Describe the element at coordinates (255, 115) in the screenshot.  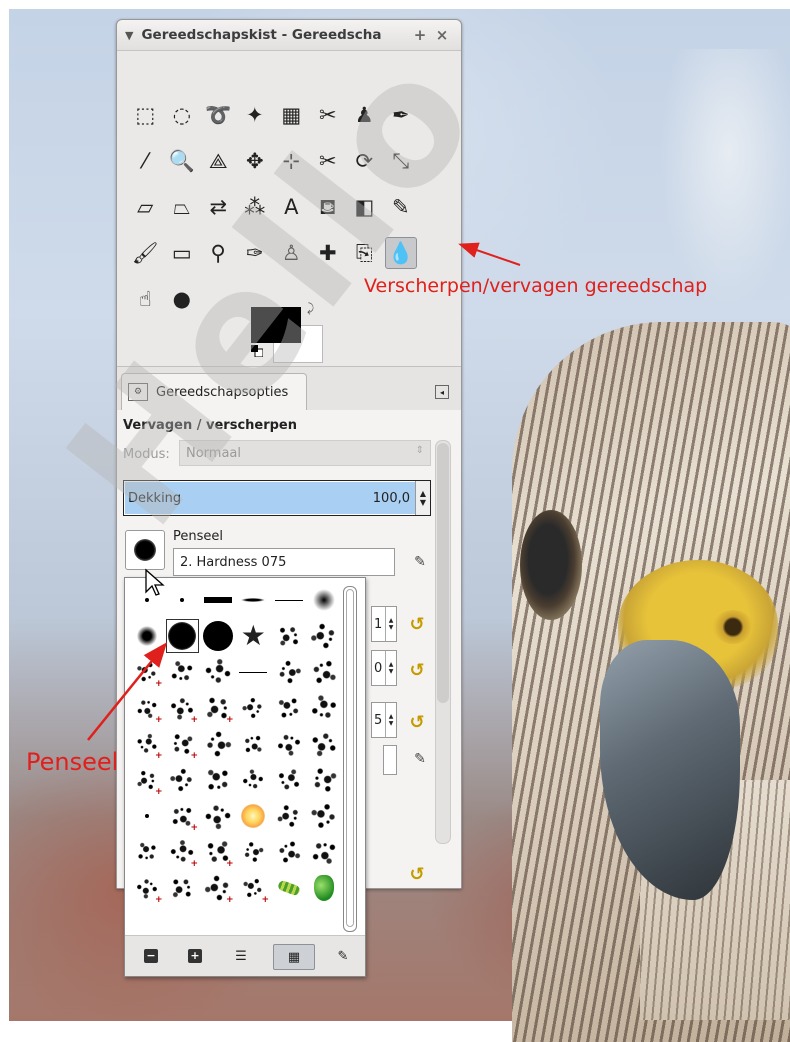
I see `tool-button: ✦` at that location.